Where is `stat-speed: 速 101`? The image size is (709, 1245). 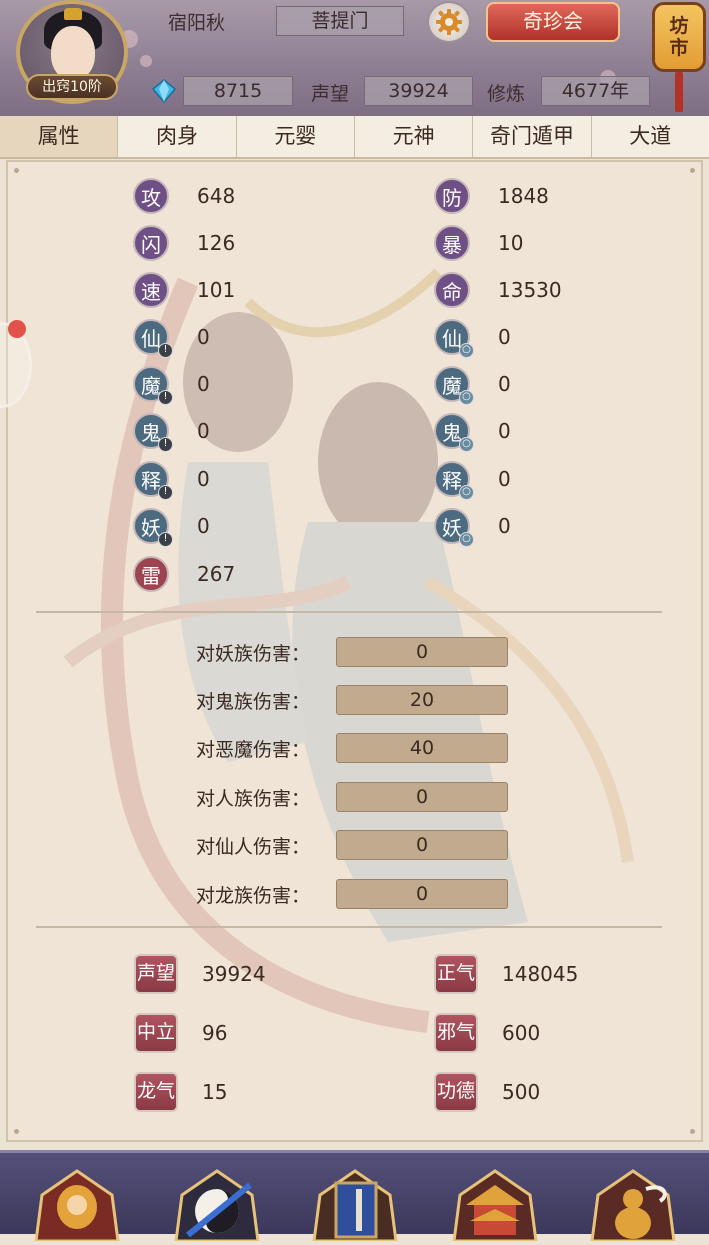
stat-speed: 速 101 is located at coordinates (184, 290).